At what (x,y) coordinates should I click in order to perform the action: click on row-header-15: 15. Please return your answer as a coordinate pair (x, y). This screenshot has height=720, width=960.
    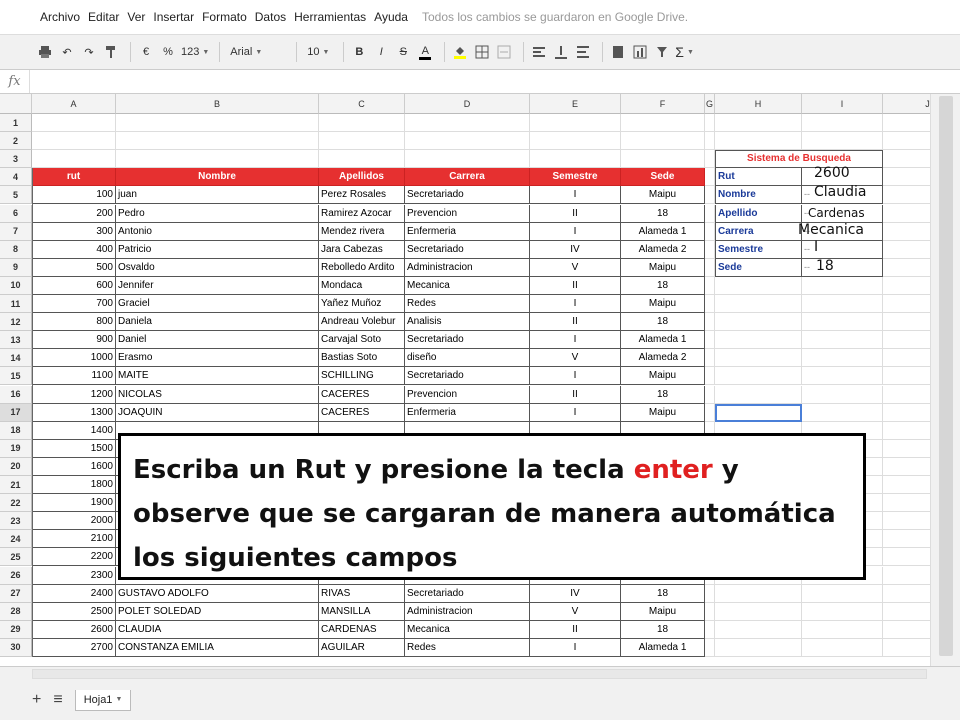
    Looking at the image, I should click on (16, 376).